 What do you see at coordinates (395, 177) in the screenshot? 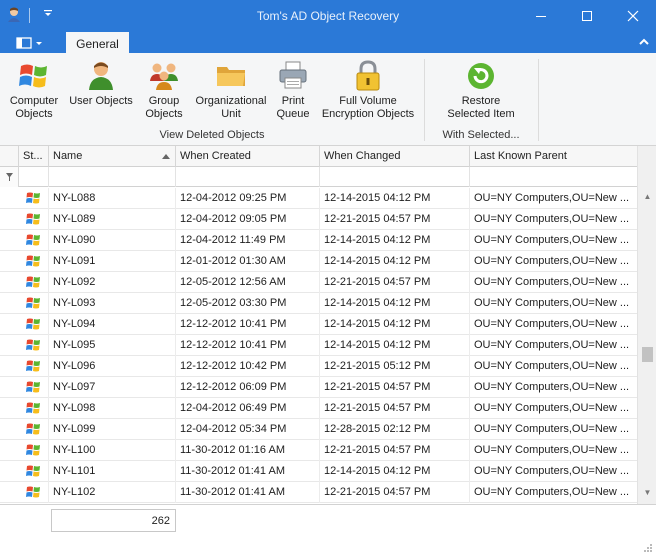
I see `filter-cell-when-changed` at bounding box center [395, 177].